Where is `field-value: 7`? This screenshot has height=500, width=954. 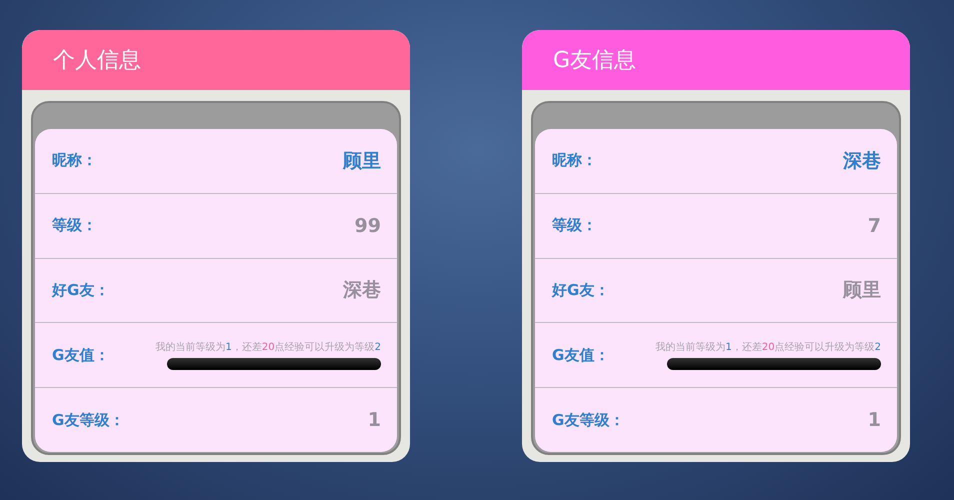
field-value: 7 is located at coordinates (874, 225).